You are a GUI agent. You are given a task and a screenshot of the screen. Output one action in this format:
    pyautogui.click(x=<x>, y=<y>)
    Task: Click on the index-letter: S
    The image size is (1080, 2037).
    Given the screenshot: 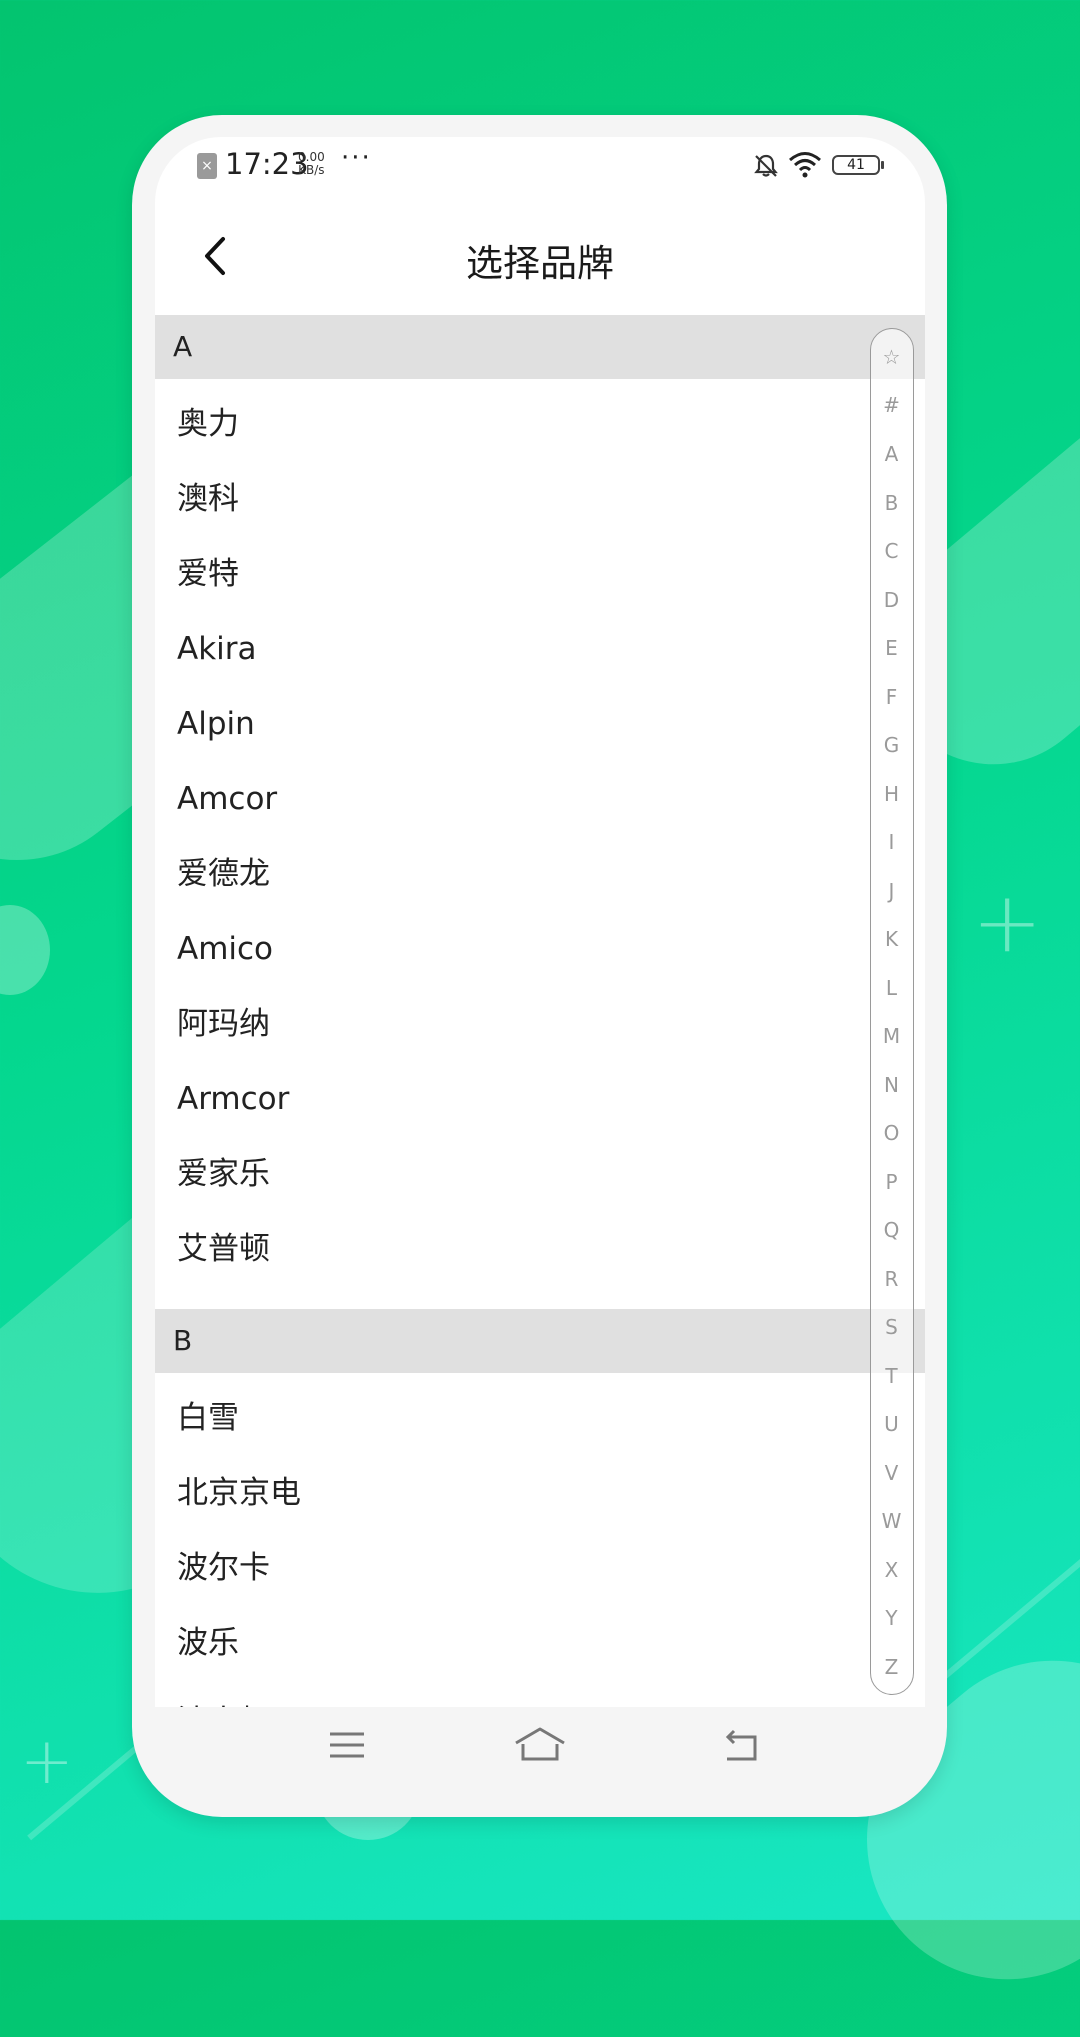 What is the action you would take?
    pyautogui.click(x=891, y=1327)
    